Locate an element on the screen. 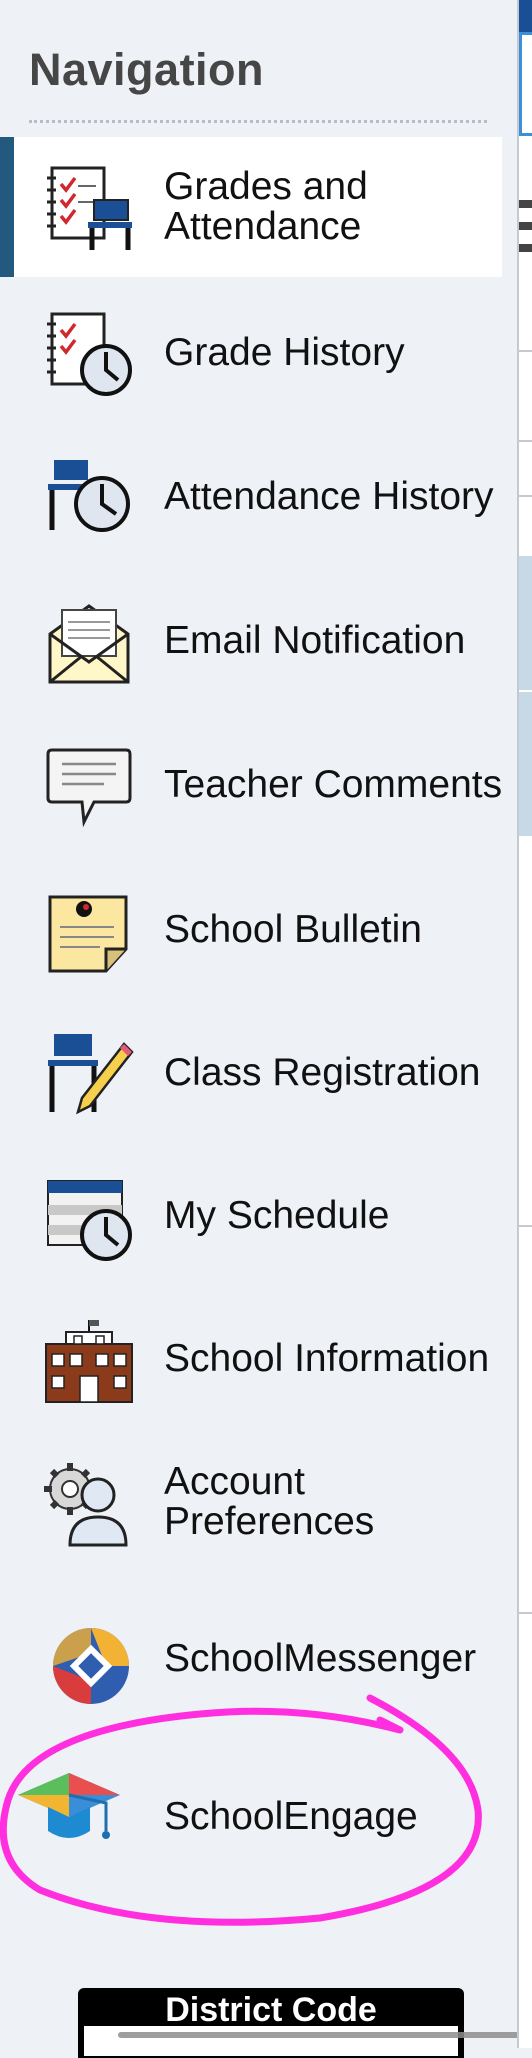  table-header-edge is located at coordinates (525, 696).